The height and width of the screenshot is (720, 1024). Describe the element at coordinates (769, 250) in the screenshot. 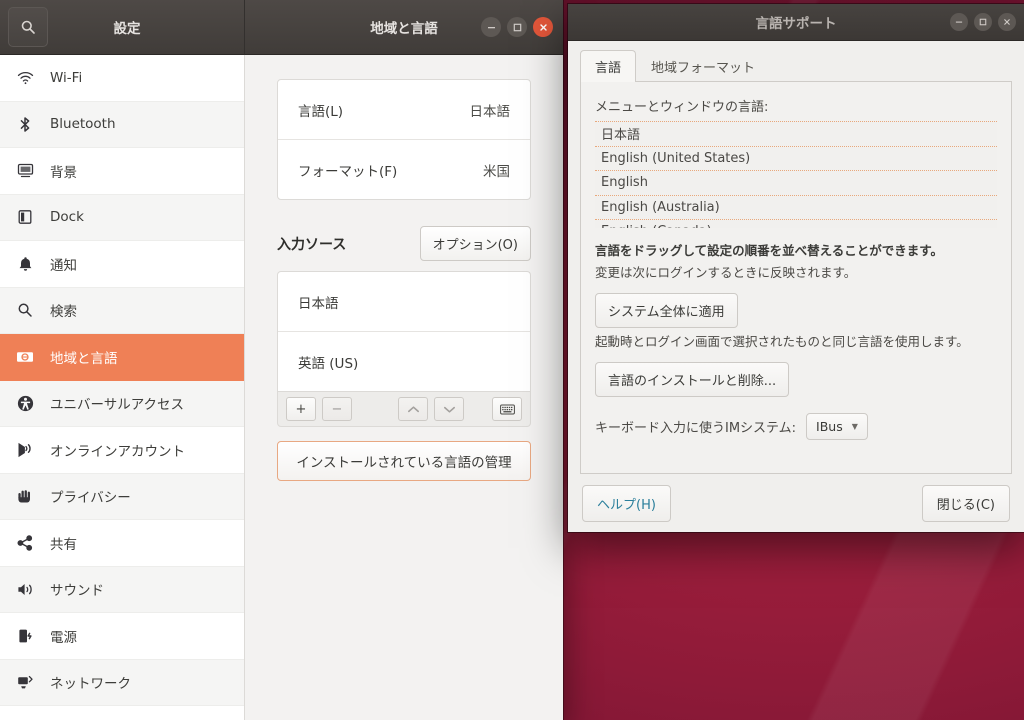

I see `drag-hint-strong: 言語をドラッグして設定の順番を並べ替えることができます。` at that location.